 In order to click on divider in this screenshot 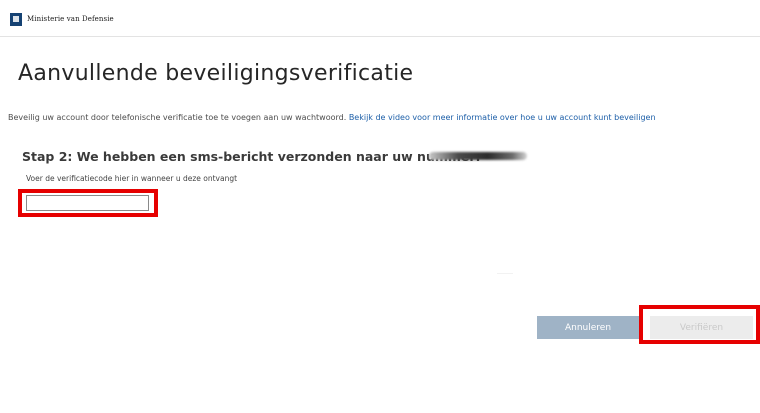, I will do `click(505, 273)`.